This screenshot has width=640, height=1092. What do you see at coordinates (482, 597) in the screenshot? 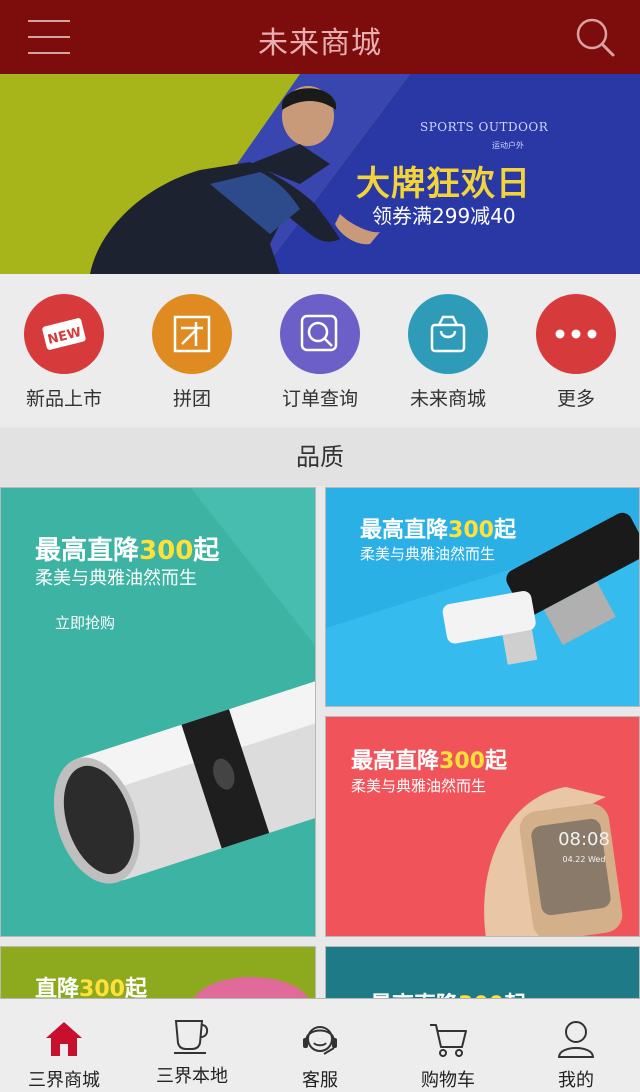
I see `product-card-usb: 最高直降300起 柔美与典雅油然而生` at bounding box center [482, 597].